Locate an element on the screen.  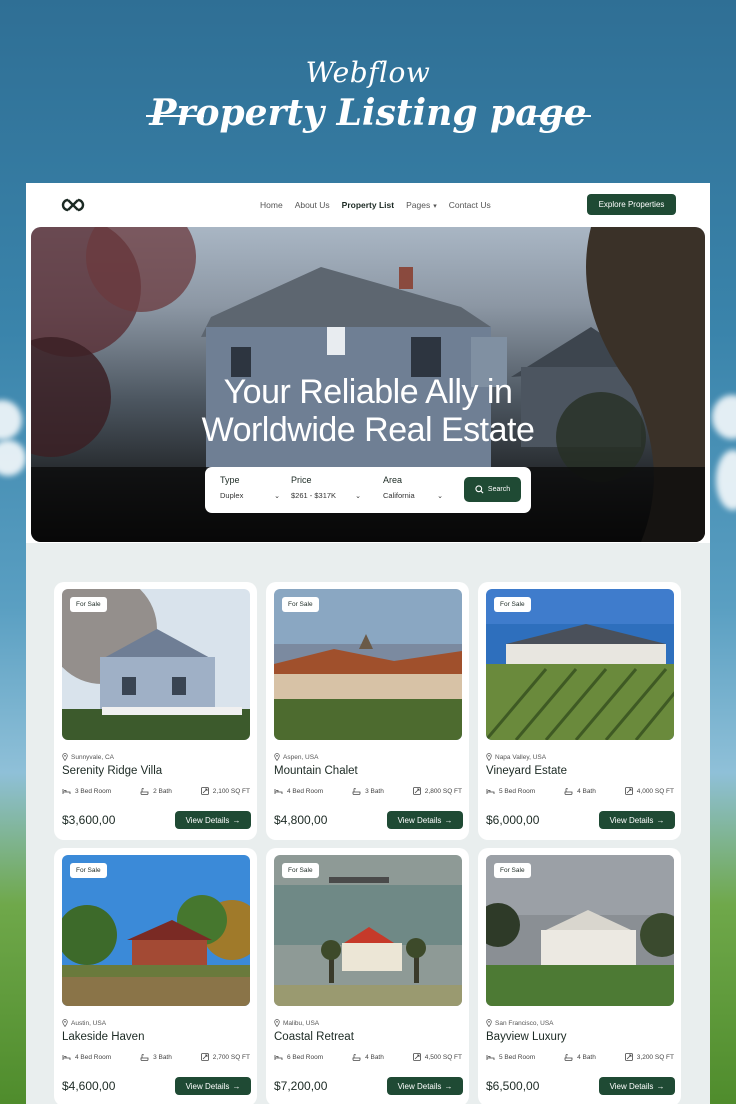
bedrooms: 6 Bed Room is located at coordinates (298, 1057).